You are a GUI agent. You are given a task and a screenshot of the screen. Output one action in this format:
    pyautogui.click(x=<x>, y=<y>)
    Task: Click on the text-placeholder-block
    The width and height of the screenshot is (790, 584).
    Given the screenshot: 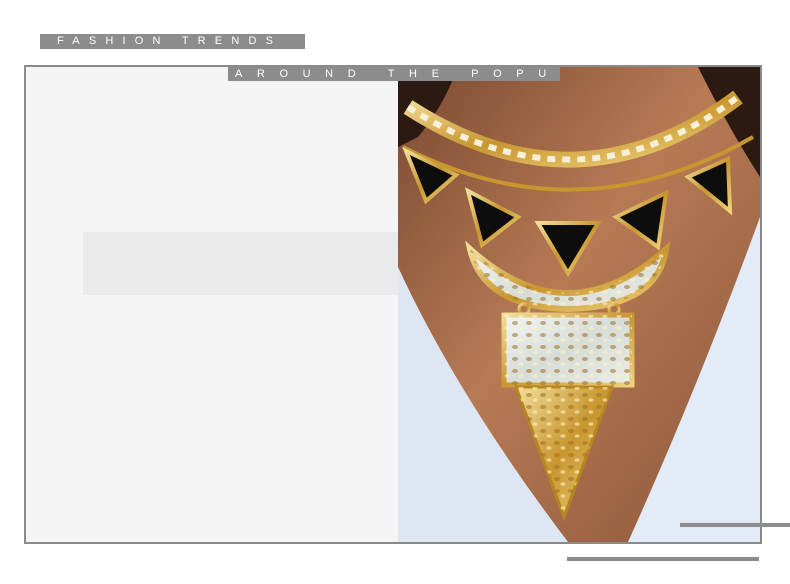 What is the action you would take?
    pyautogui.click(x=241, y=263)
    